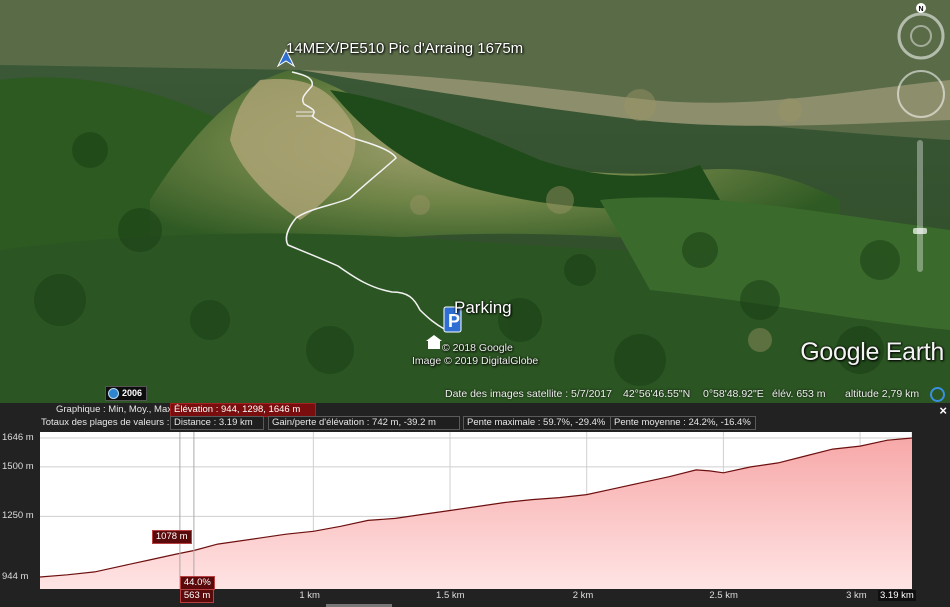 The width and height of the screenshot is (950, 607). What do you see at coordinates (309, 595) in the screenshot?
I see `x-tick-label: 1 km` at bounding box center [309, 595].